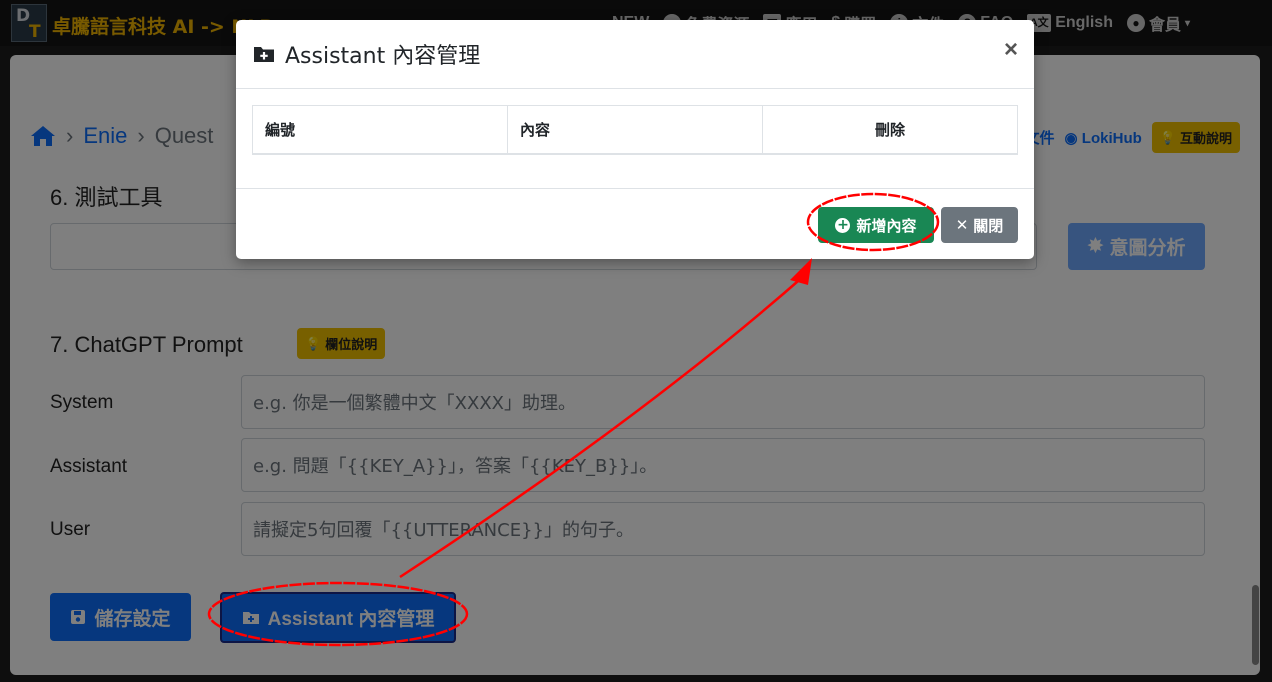 The image size is (1272, 682). I want to click on annotation-highlight-add-button, so click(873, 222).